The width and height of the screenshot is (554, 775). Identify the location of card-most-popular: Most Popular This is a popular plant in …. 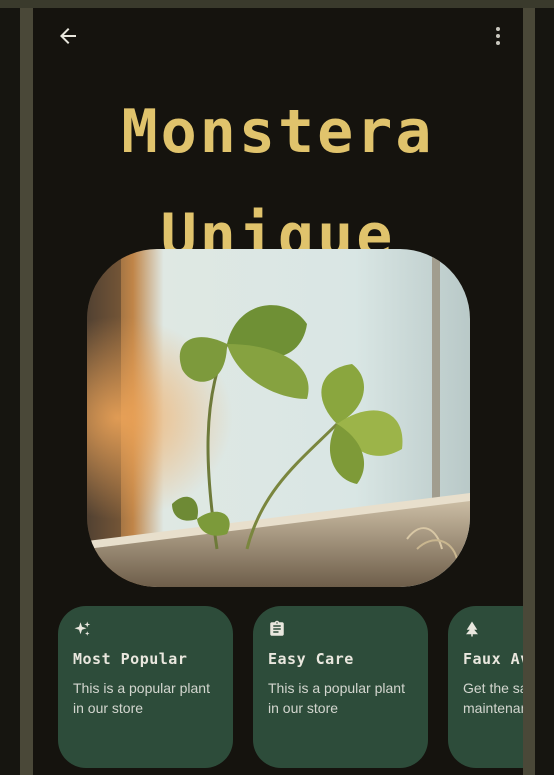
(145, 687).